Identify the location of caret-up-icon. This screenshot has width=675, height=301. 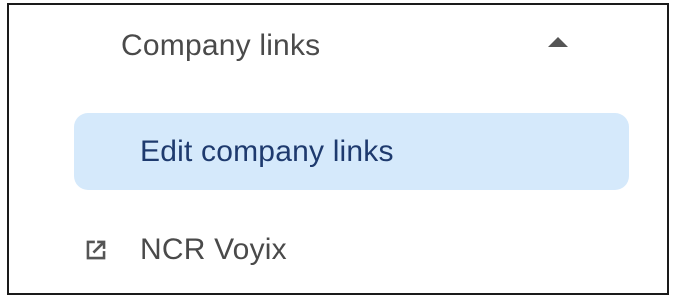
(558, 42).